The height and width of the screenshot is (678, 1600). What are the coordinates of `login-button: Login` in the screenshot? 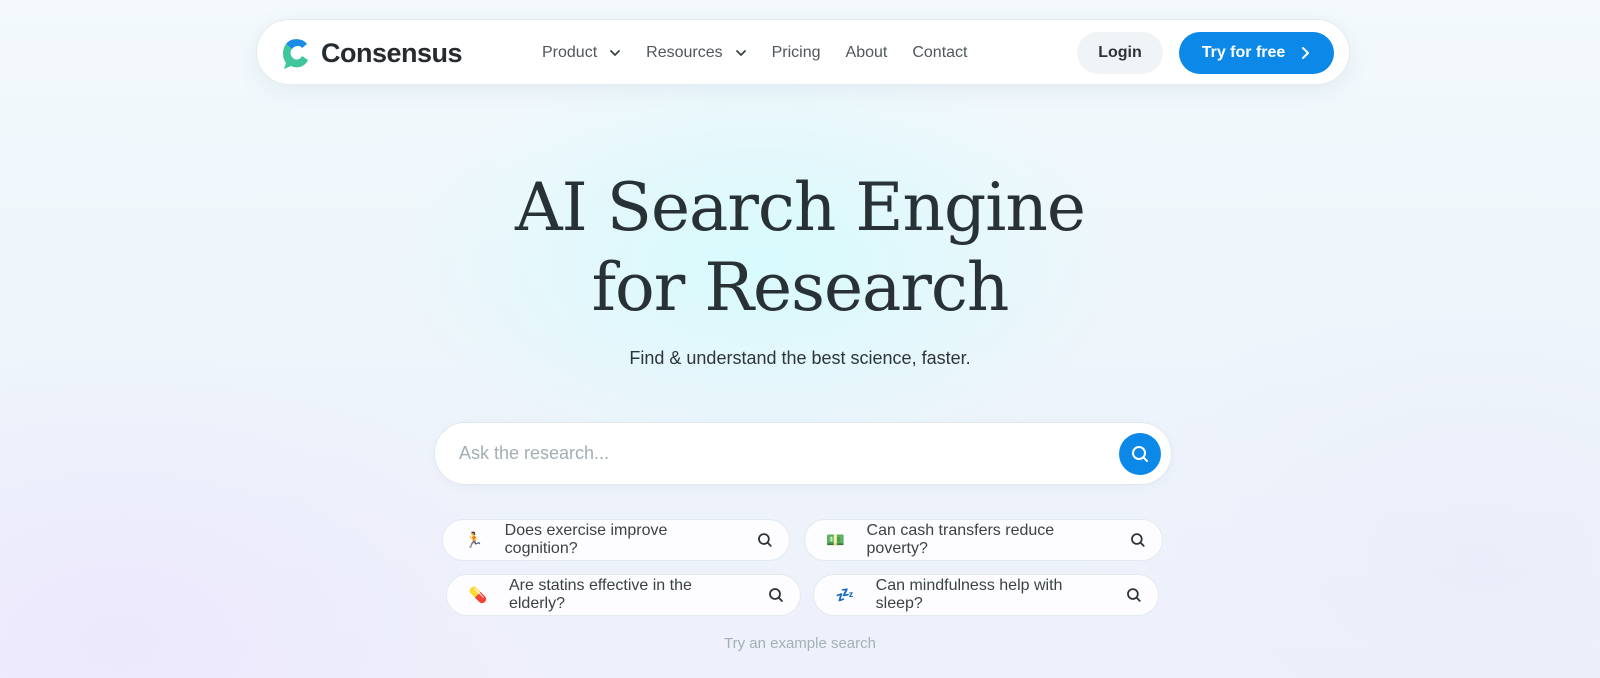 It's located at (1120, 53).